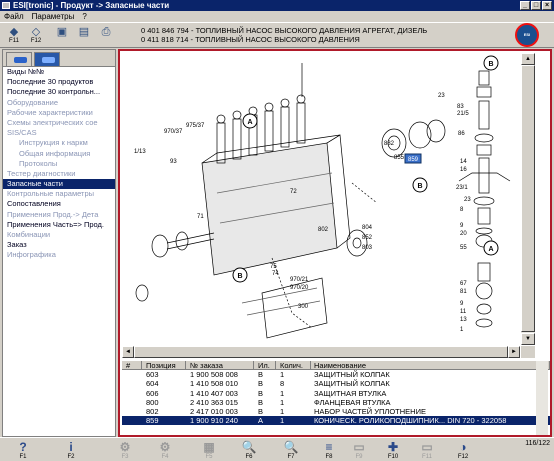  Describe the element at coordinates (336, 393) in the screenshot. I see `table-row: 606 1 410 407 003 B 1 ЗАЩИТНАЯ ВТУЛКА` at that location.